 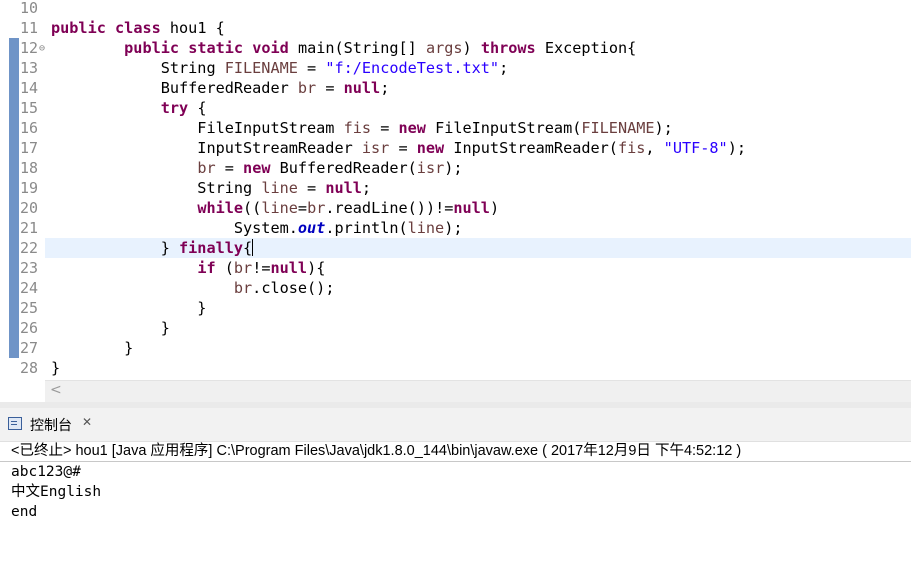 What do you see at coordinates (28, 8) in the screenshot?
I see `line-number: 10` at bounding box center [28, 8].